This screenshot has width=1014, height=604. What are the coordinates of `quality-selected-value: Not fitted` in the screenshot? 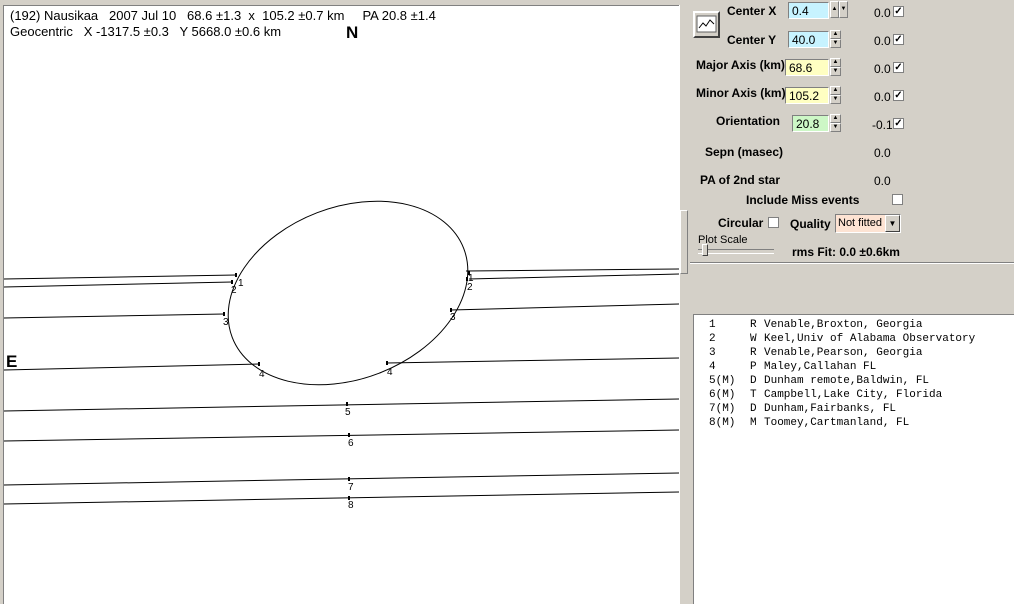 It's located at (860, 223).